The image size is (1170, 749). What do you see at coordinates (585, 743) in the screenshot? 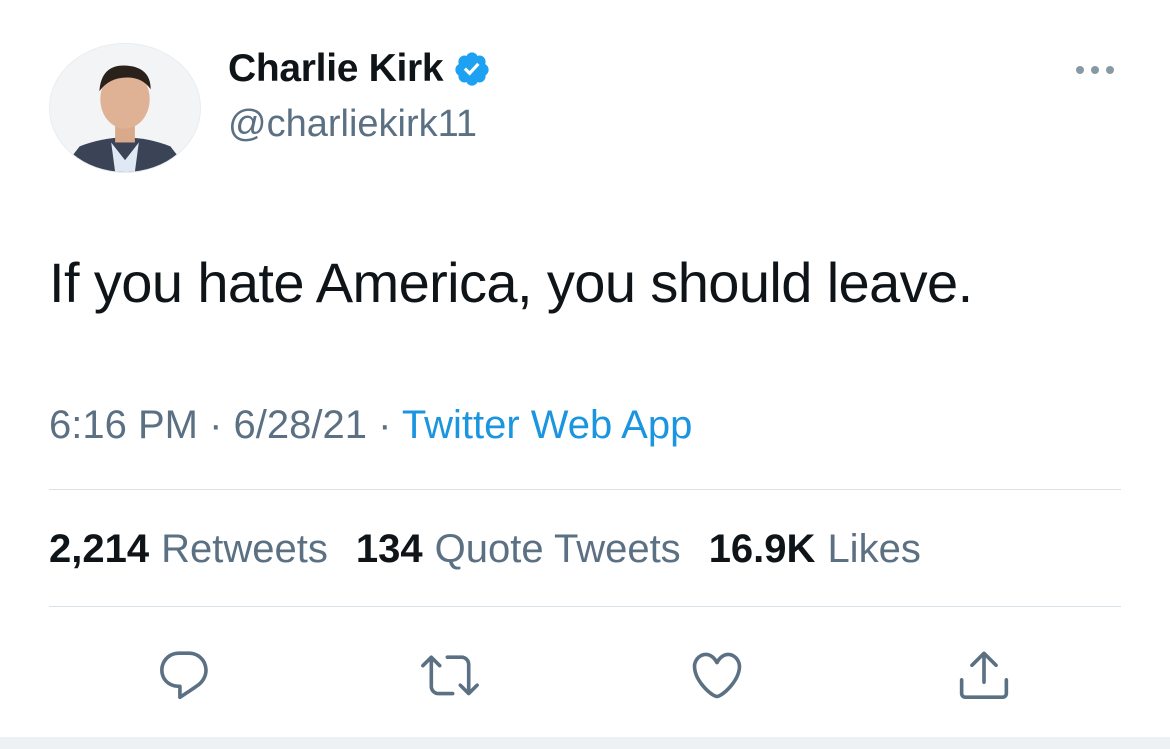
I see `bottom-edge` at bounding box center [585, 743].